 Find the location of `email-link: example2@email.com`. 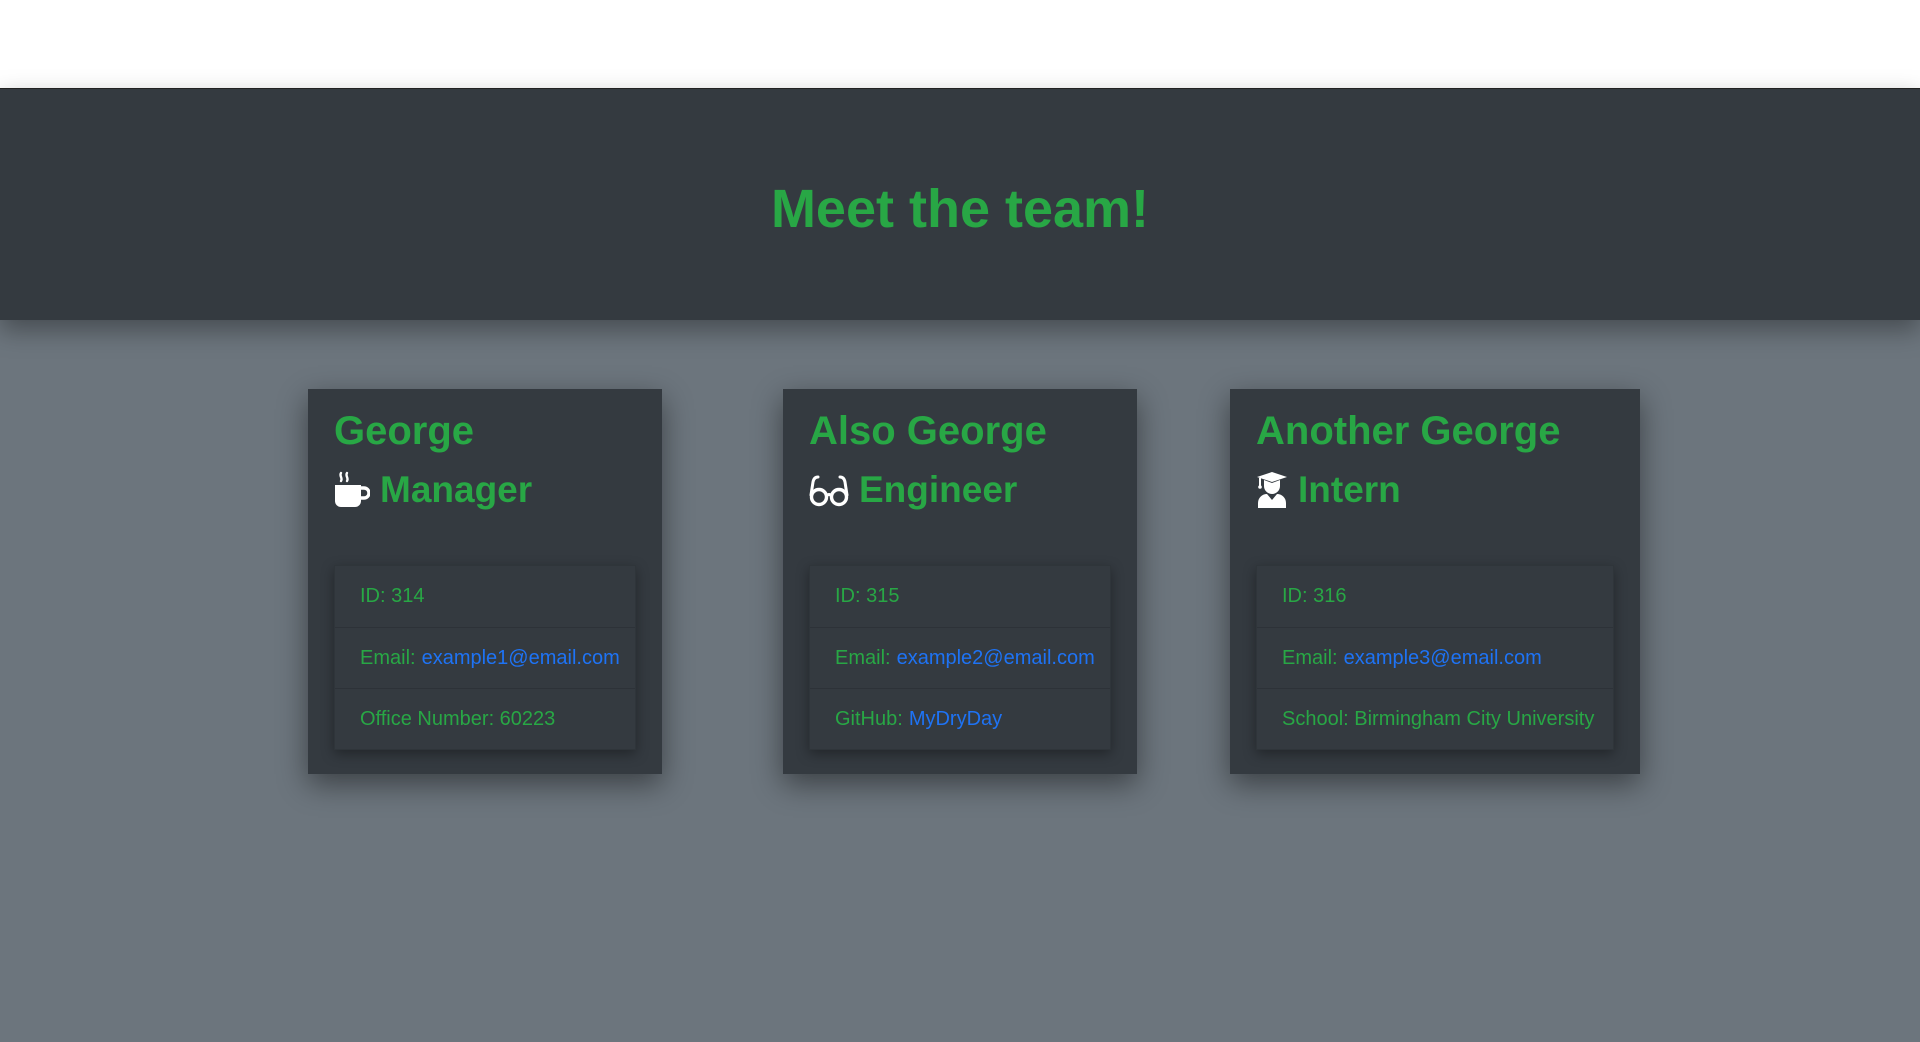

email-link: example2@email.com is located at coordinates (996, 658).